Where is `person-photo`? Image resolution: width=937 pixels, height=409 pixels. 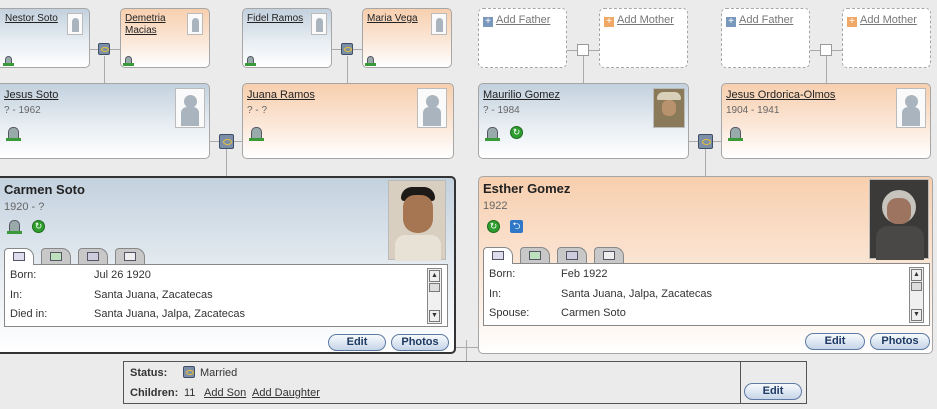 person-photo is located at coordinates (899, 219).